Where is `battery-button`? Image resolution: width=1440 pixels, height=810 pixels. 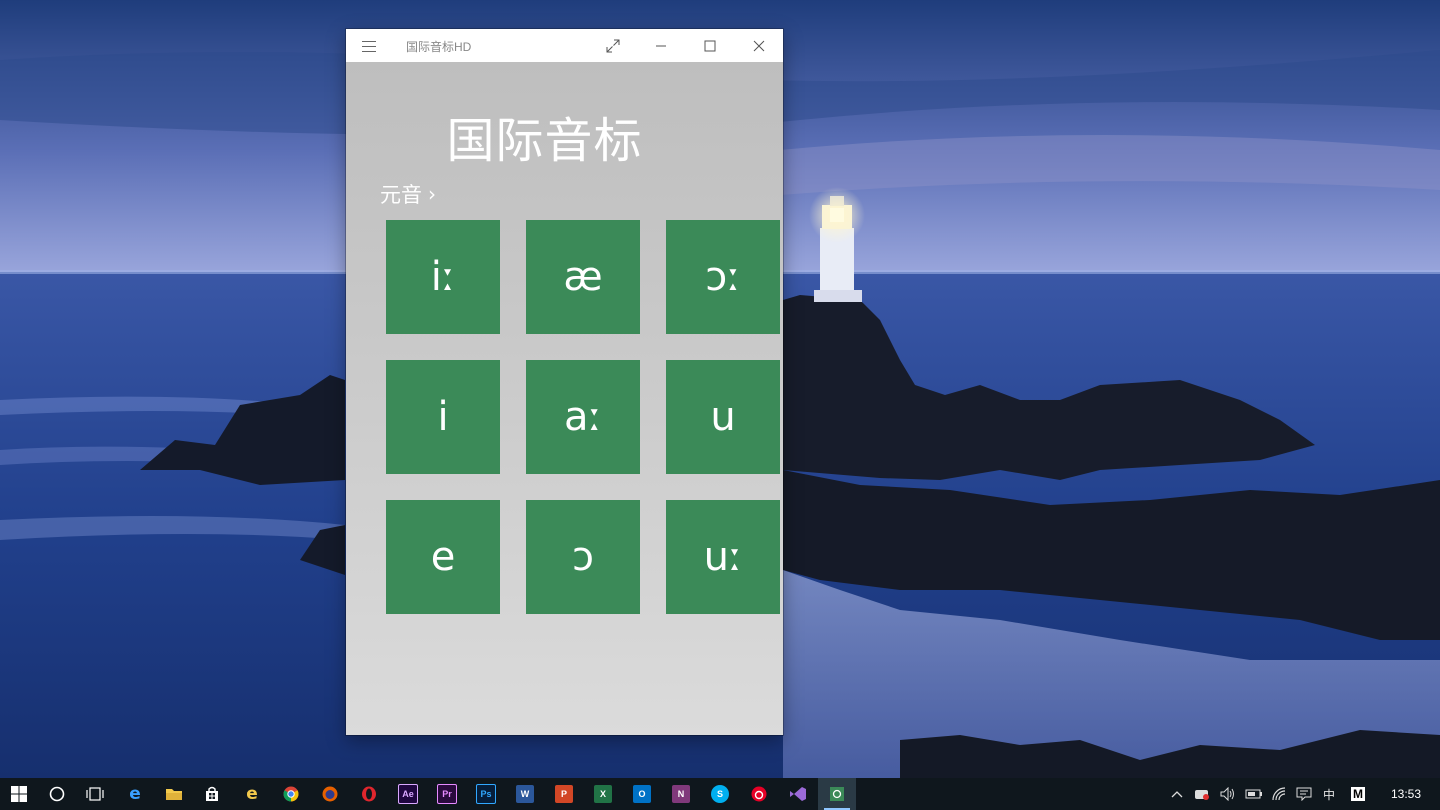
battery-button is located at coordinates (1254, 794).